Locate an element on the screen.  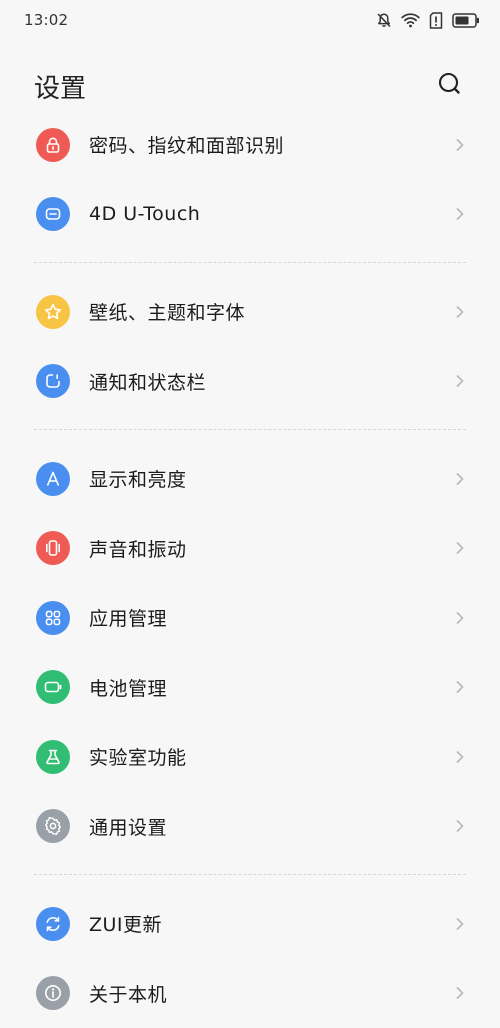
settings-item-label: 4D U-Touch is located at coordinates (144, 214).